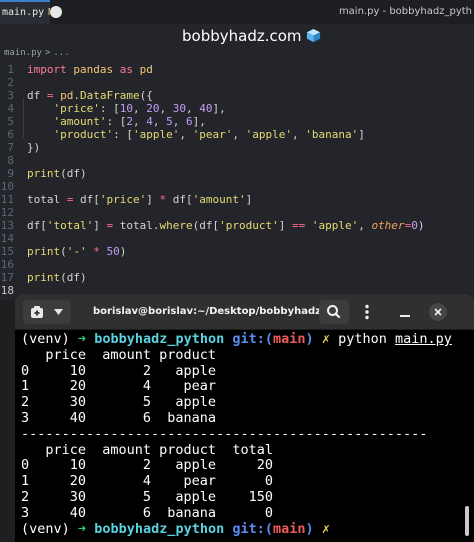 This screenshot has width=474, height=542. What do you see at coordinates (10, 82) in the screenshot?
I see `line-number: 2` at bounding box center [10, 82].